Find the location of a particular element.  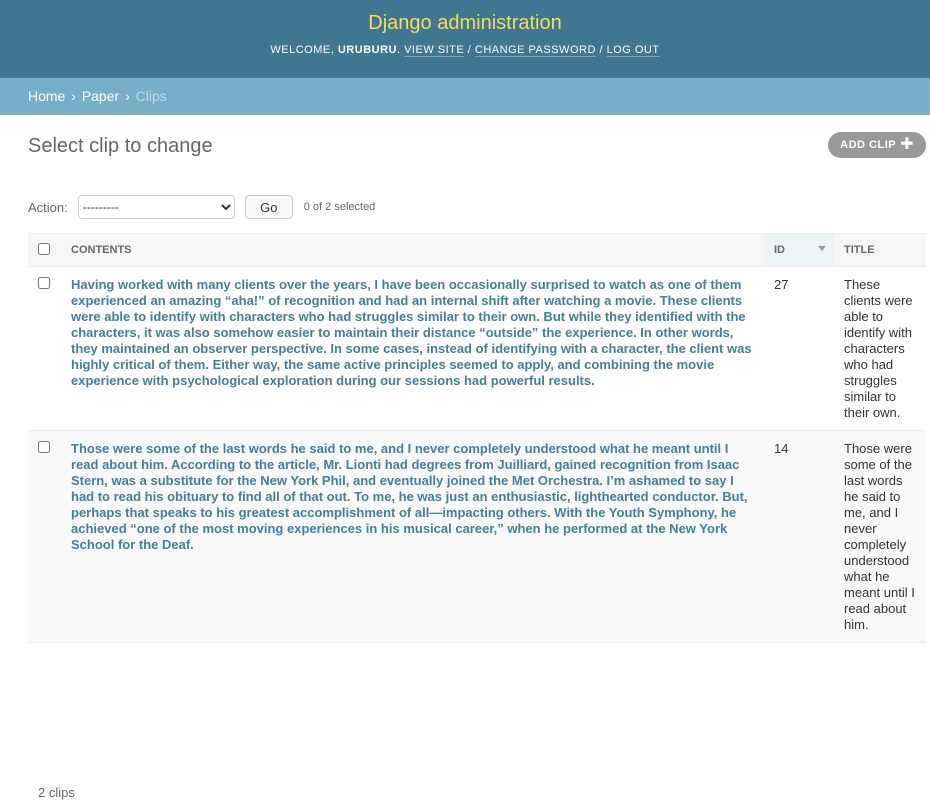

actions-bar: Action: --------- Go 0 of 2 selected is located at coordinates (201, 207).